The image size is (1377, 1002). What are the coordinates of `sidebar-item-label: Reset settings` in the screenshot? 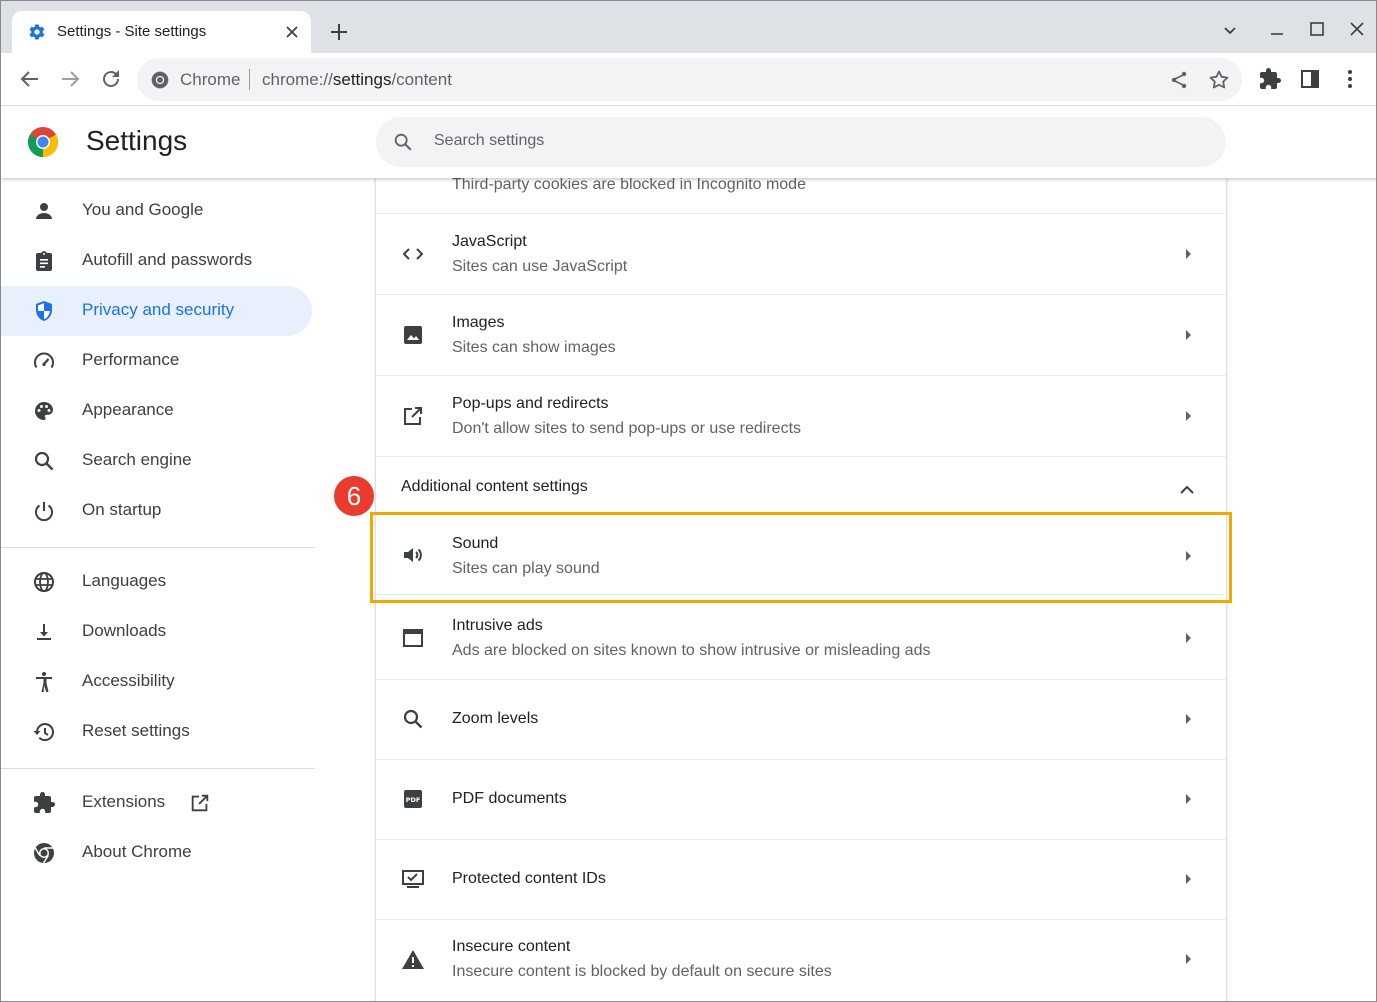 It's located at (136, 730).